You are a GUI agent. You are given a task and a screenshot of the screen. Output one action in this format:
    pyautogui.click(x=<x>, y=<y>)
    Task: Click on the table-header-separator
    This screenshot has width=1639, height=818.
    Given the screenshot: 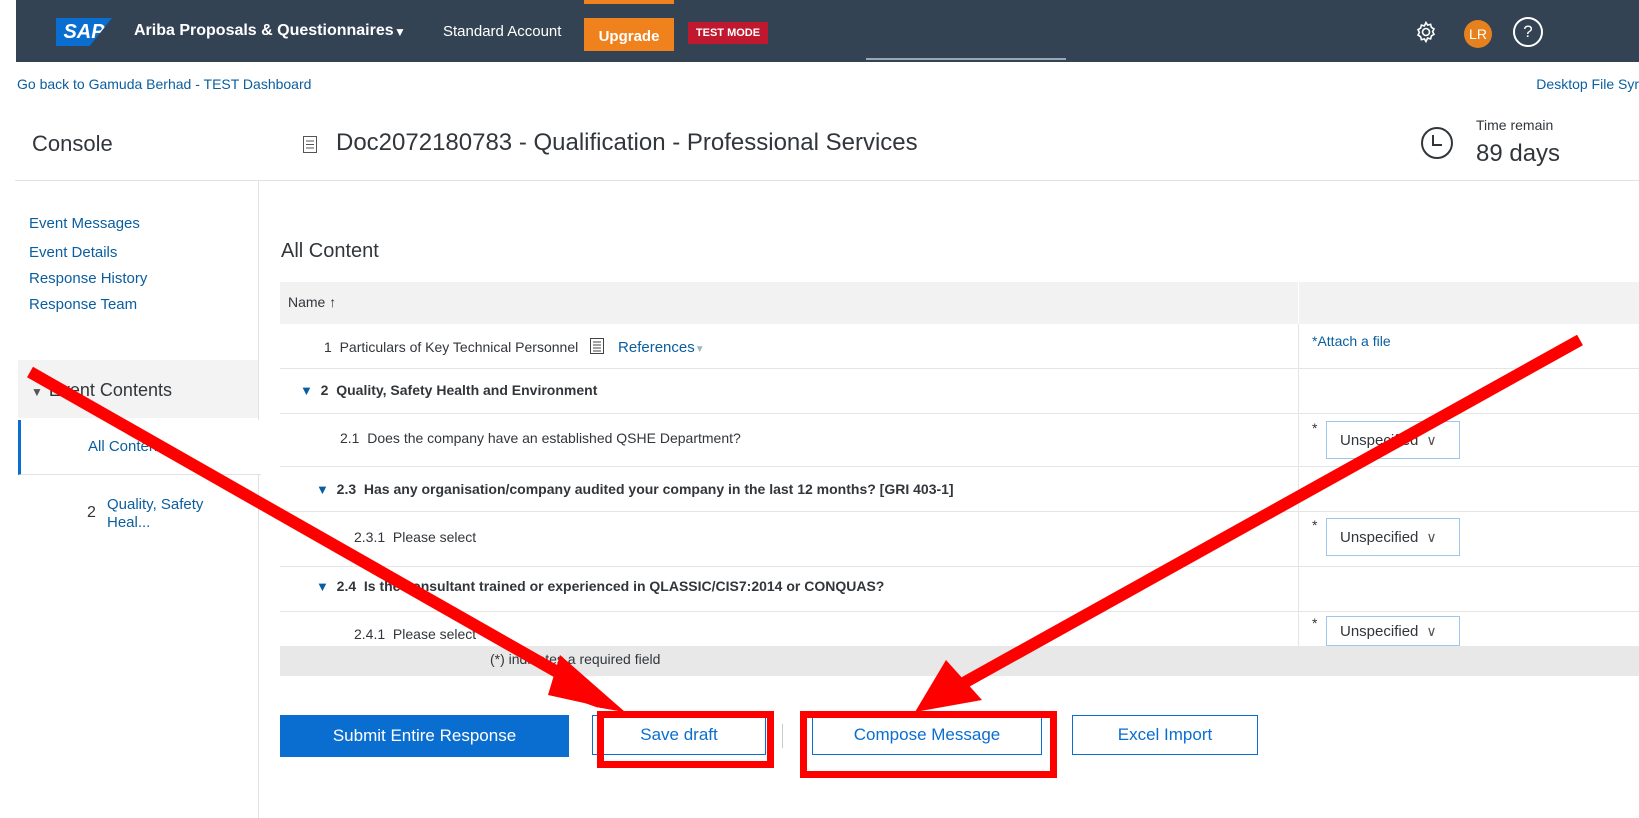 What is the action you would take?
    pyautogui.click(x=1298, y=303)
    